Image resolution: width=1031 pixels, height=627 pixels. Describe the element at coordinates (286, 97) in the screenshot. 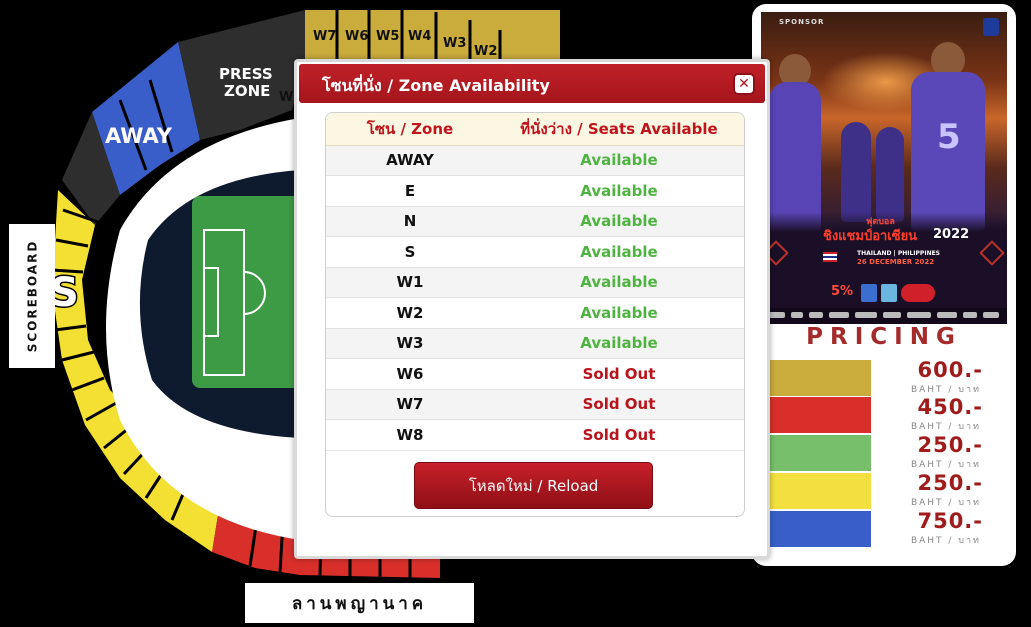

I see `w-partial-label: W` at that location.